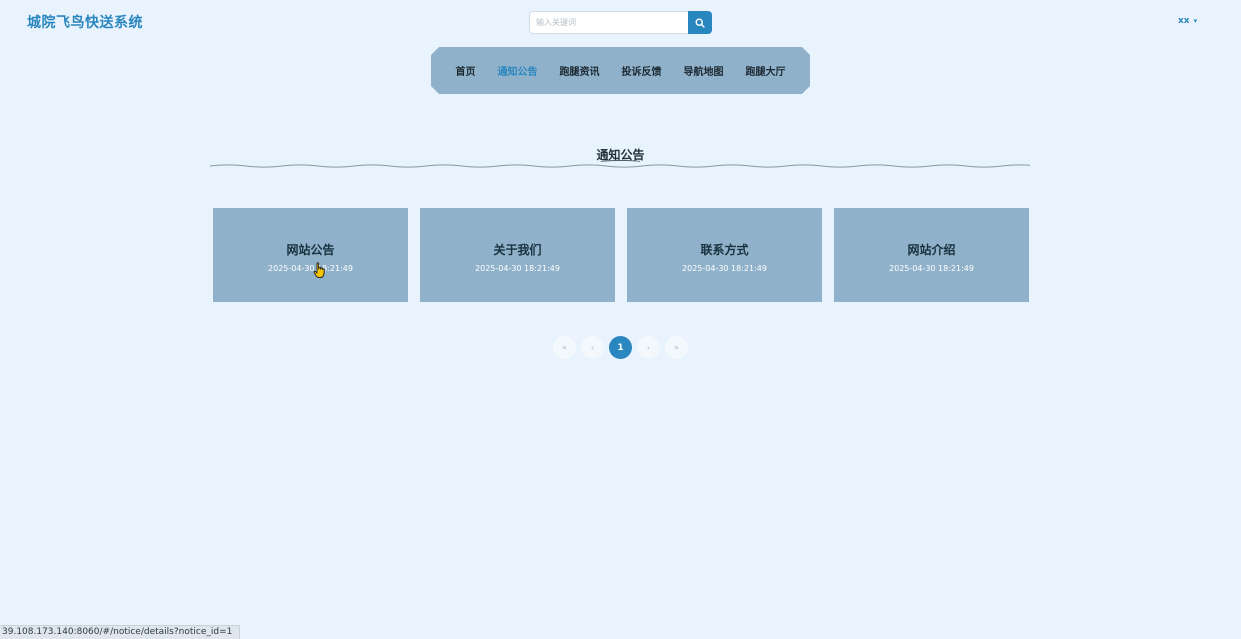 The image size is (1241, 639). Describe the element at coordinates (676, 347) in the screenshot. I see `last-page-button: »` at that location.